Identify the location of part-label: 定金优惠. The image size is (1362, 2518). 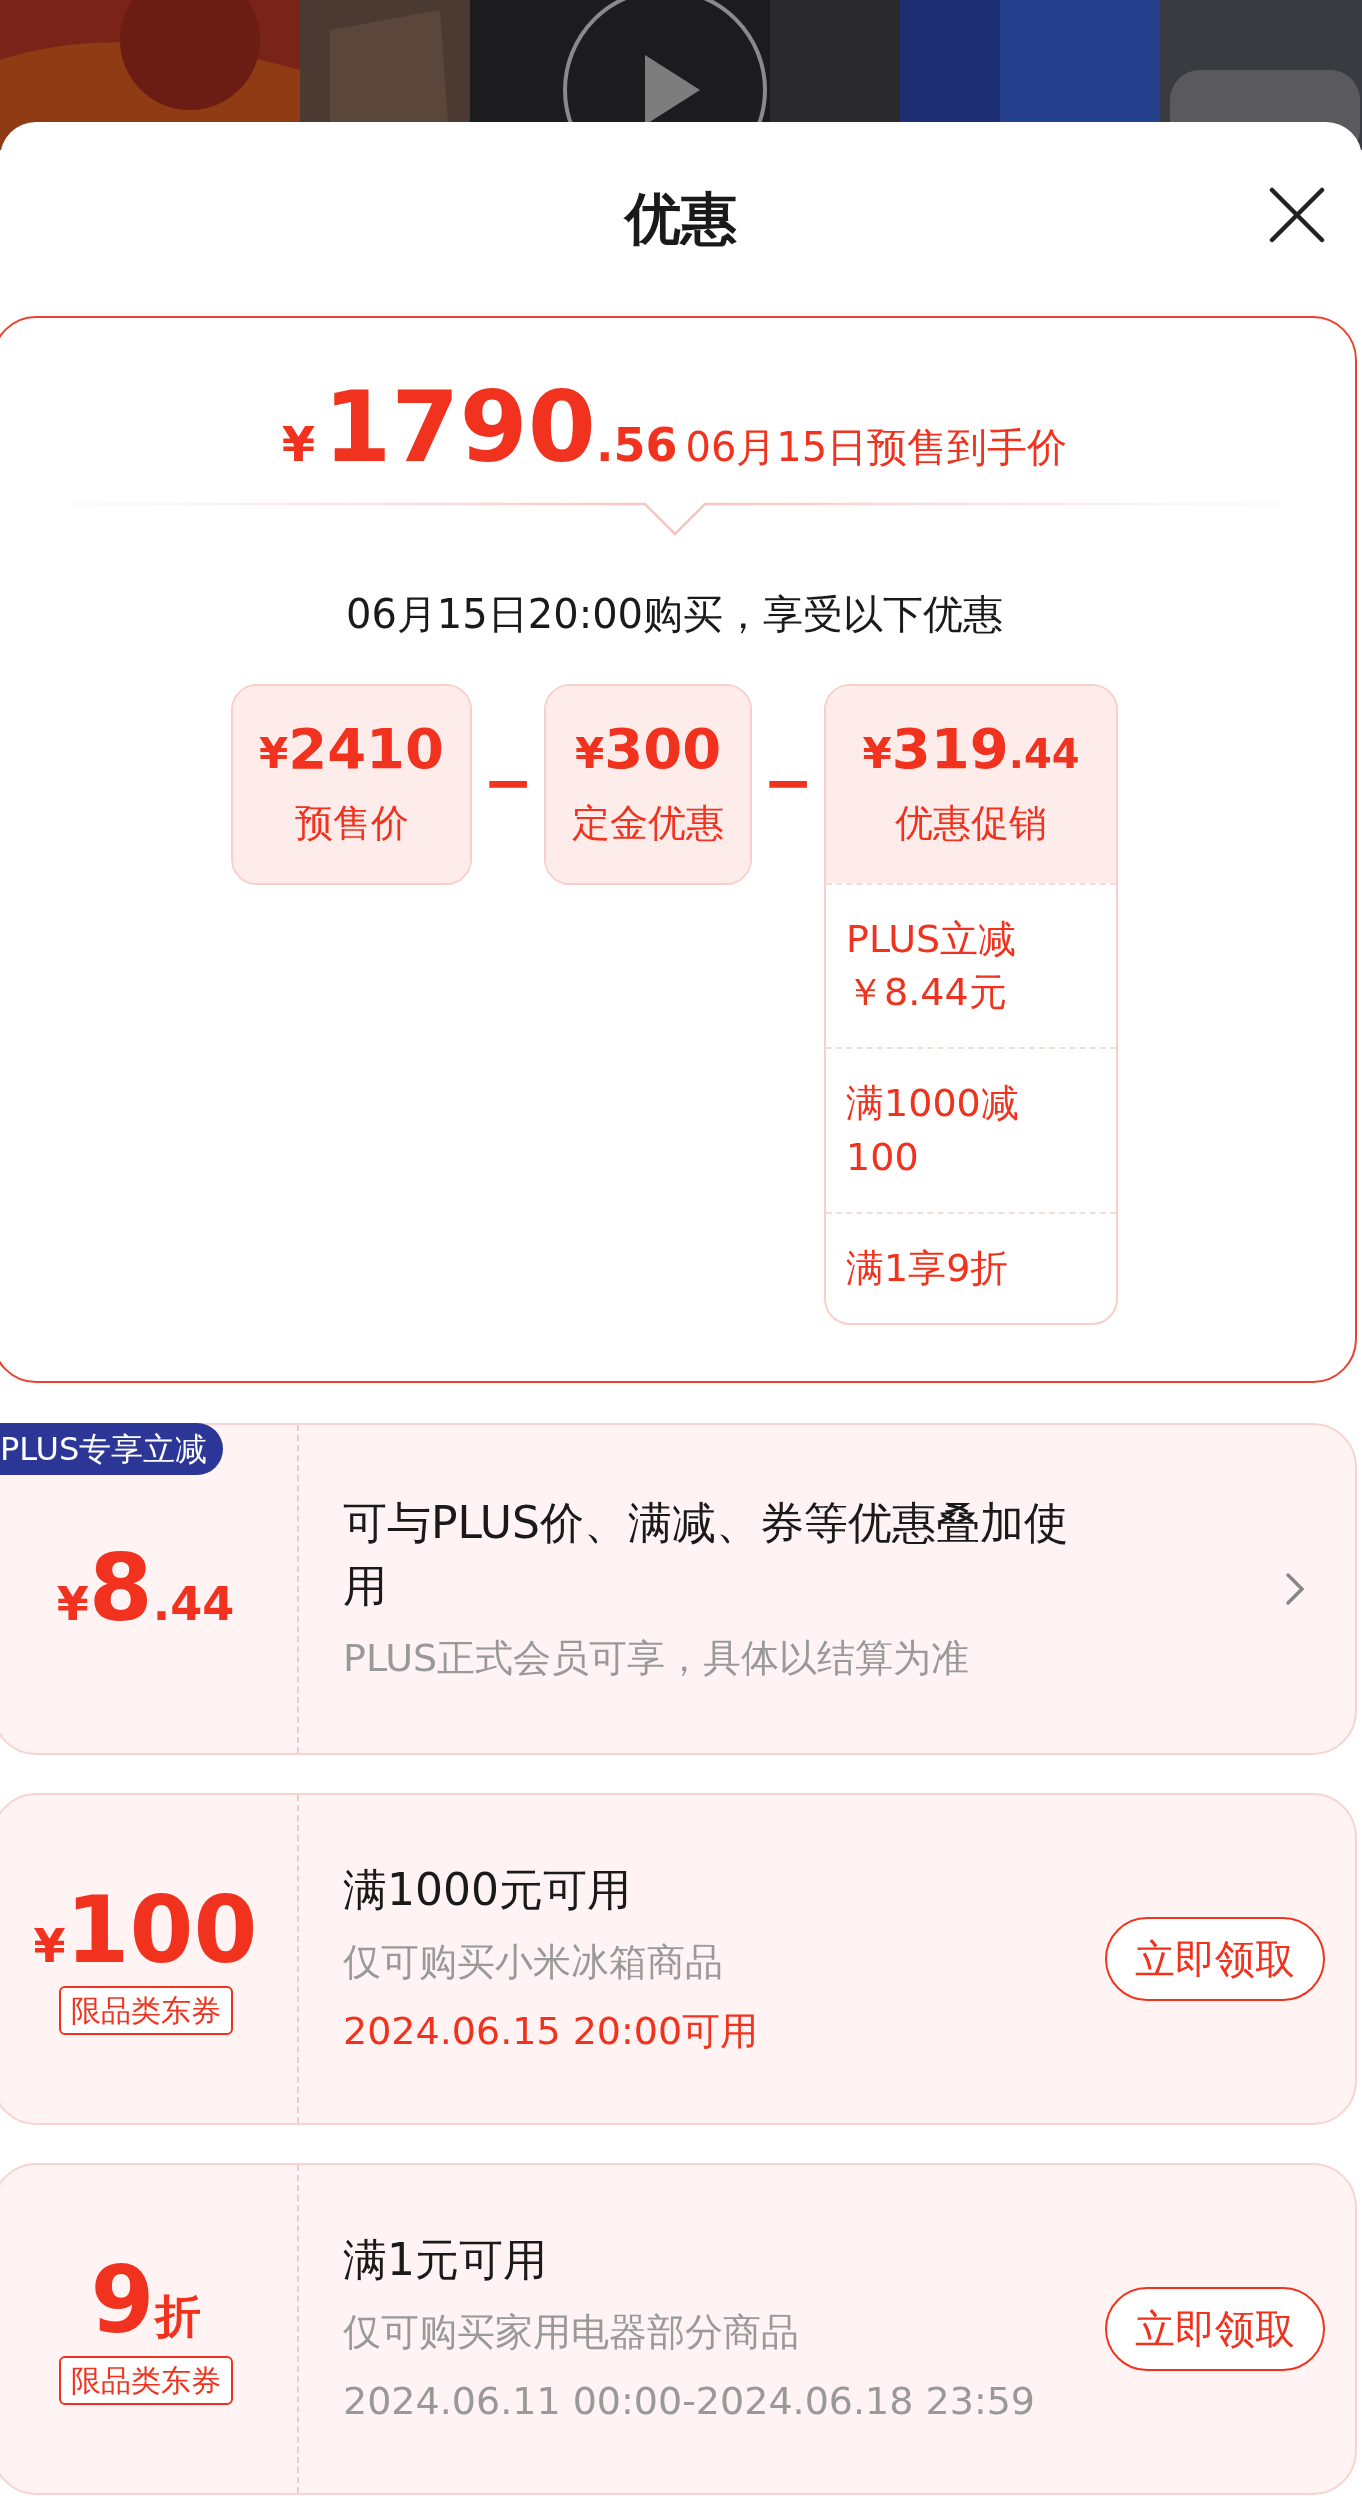
(648, 824).